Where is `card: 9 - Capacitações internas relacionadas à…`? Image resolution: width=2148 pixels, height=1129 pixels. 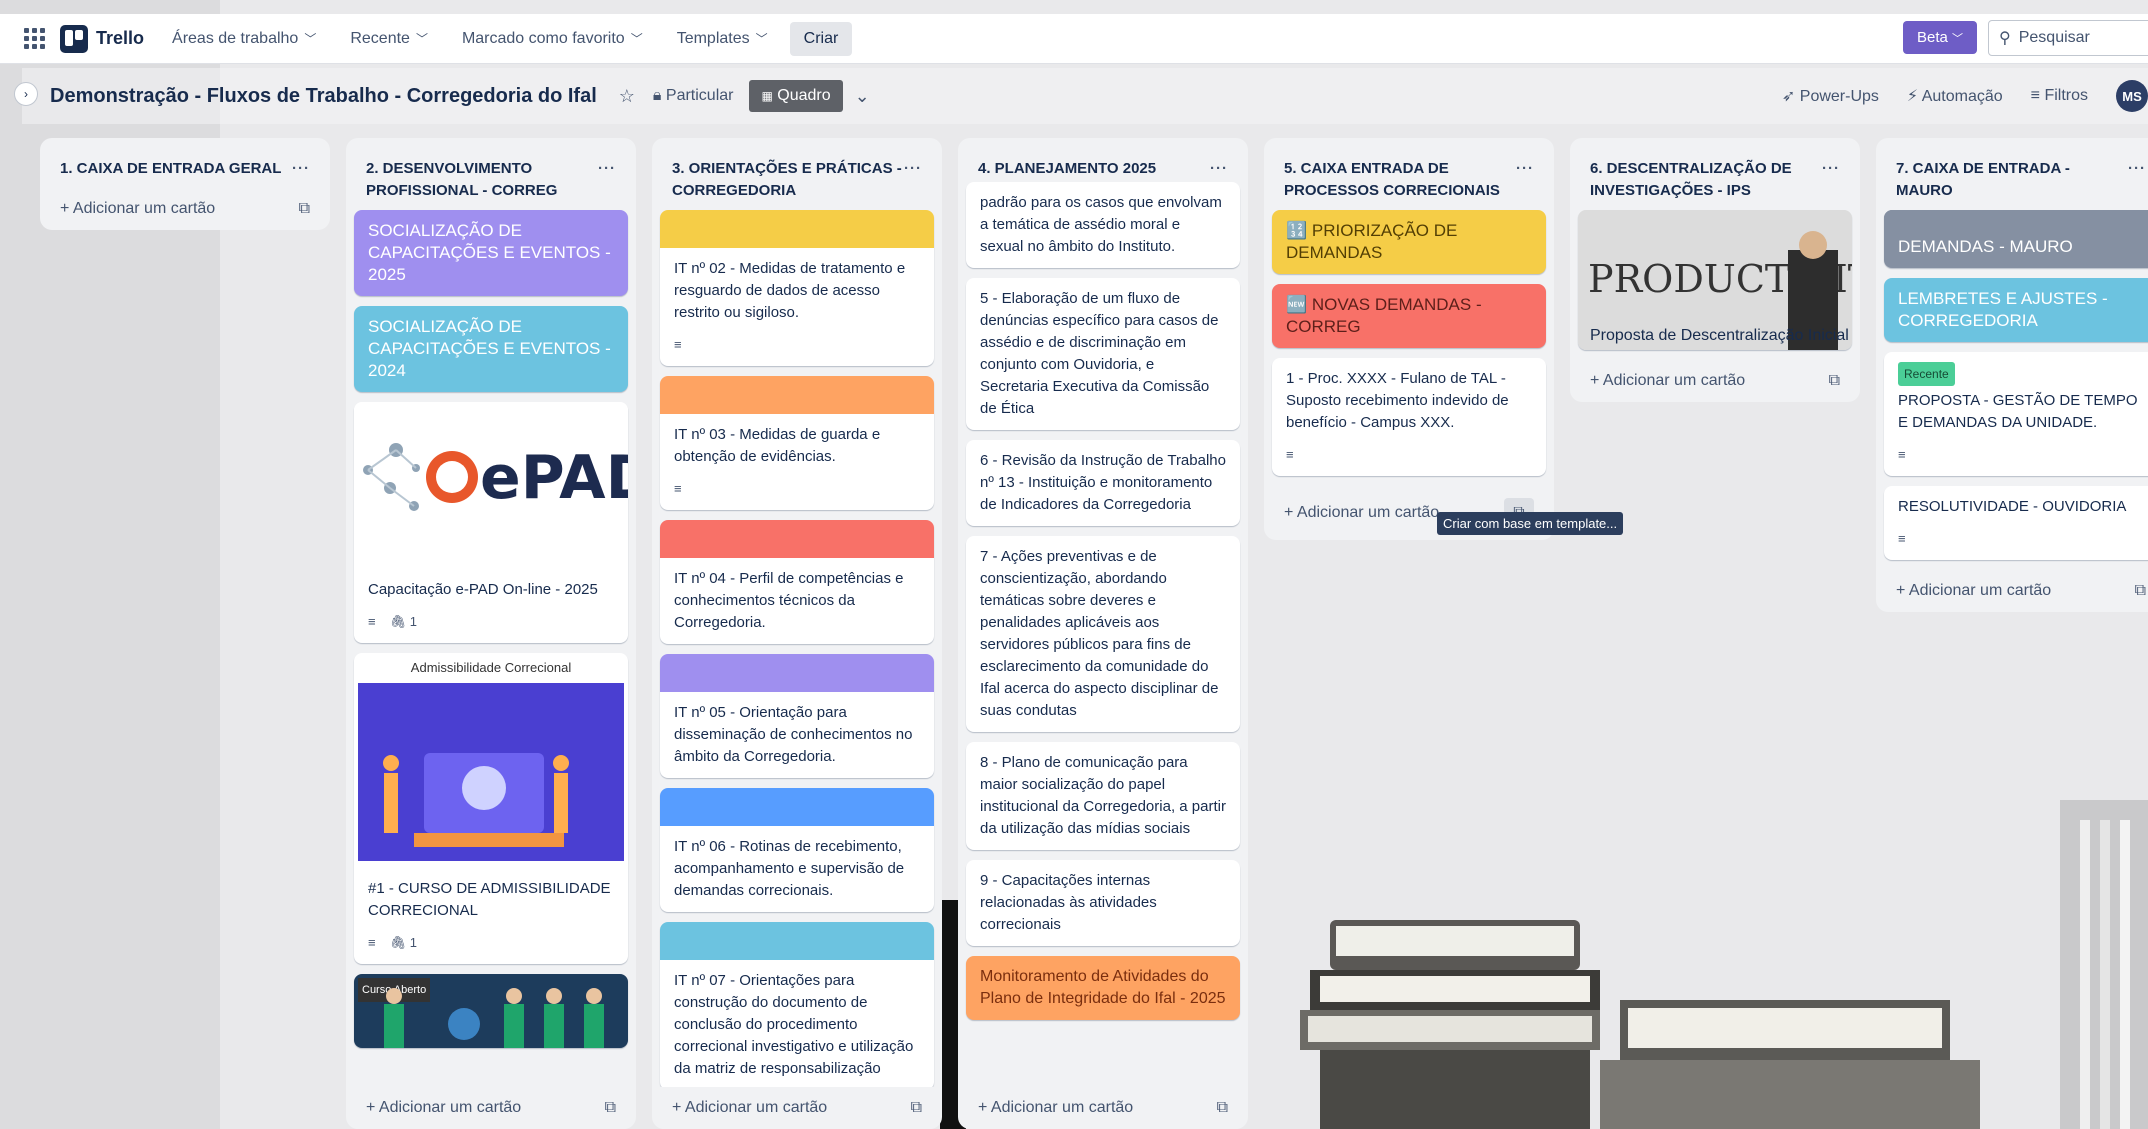 card: 9 - Capacitações internas relacionadas à… is located at coordinates (1103, 903).